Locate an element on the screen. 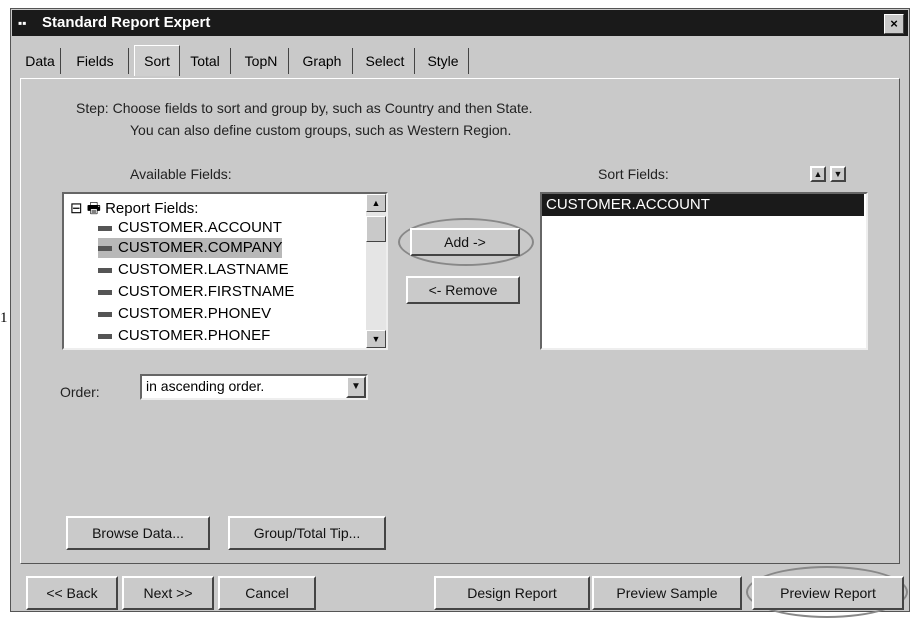 The image size is (918, 620). collapse-icon: ⊟ is located at coordinates (76, 208).